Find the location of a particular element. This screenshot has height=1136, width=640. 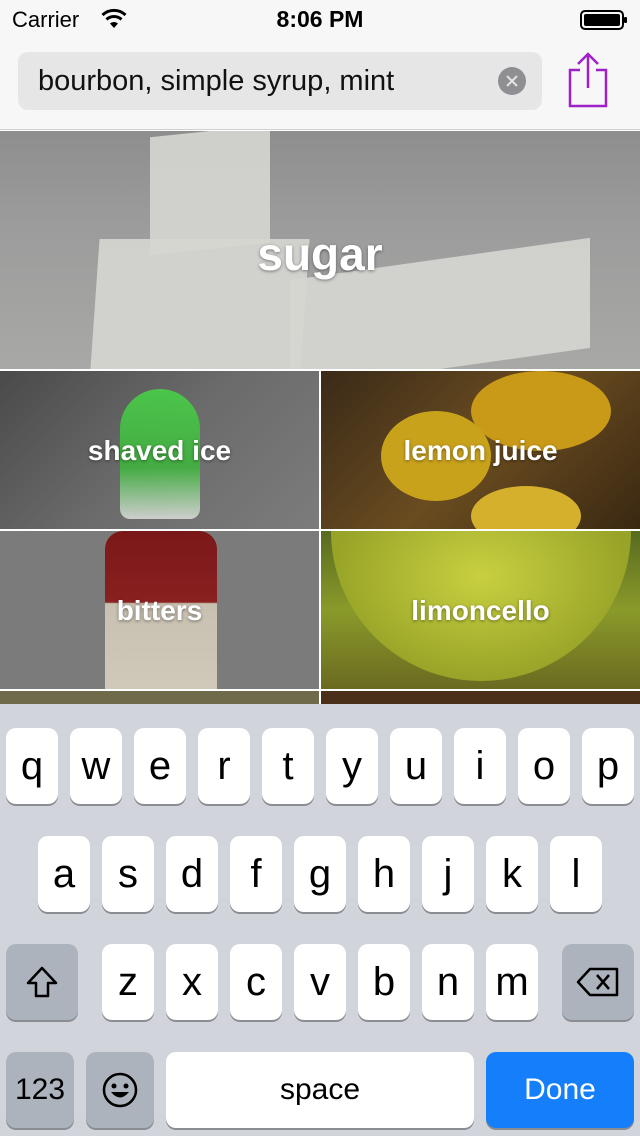

clock: 8:06 PM is located at coordinates (320, 19).